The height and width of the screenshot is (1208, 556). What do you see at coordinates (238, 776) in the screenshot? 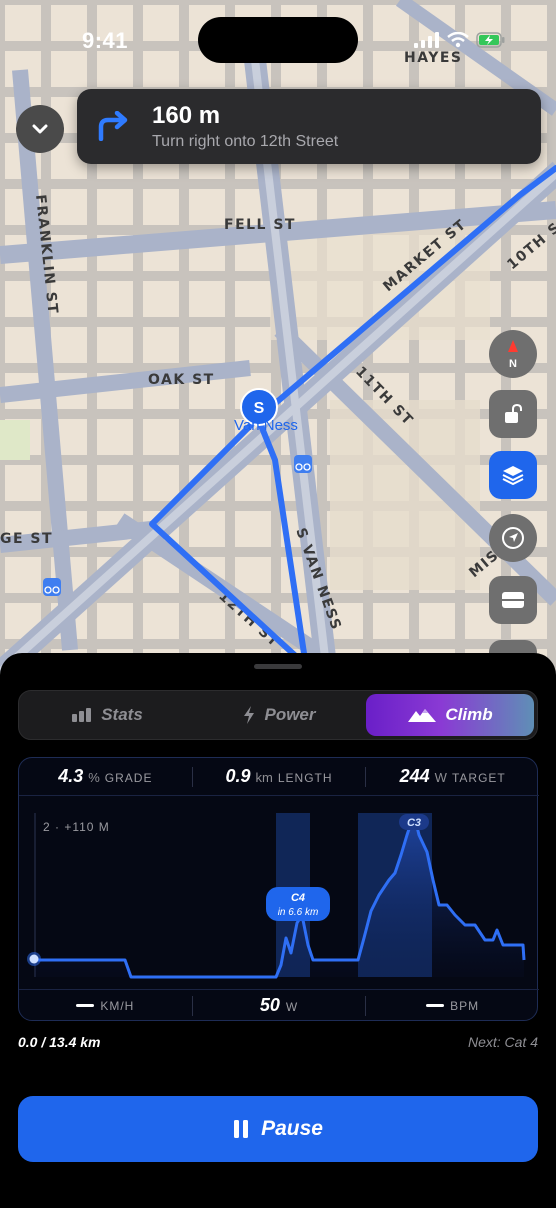
I see `length-value: 0.9` at bounding box center [238, 776].